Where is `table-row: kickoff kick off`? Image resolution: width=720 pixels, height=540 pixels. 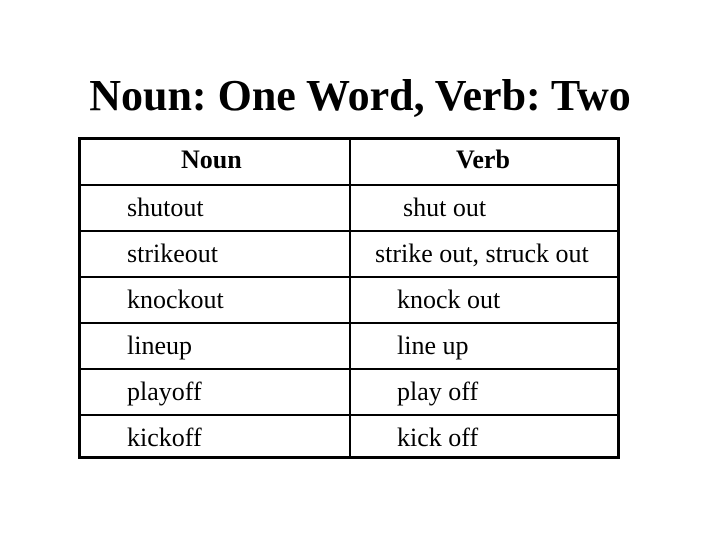
table-row: kickoff kick off is located at coordinates (349, 437).